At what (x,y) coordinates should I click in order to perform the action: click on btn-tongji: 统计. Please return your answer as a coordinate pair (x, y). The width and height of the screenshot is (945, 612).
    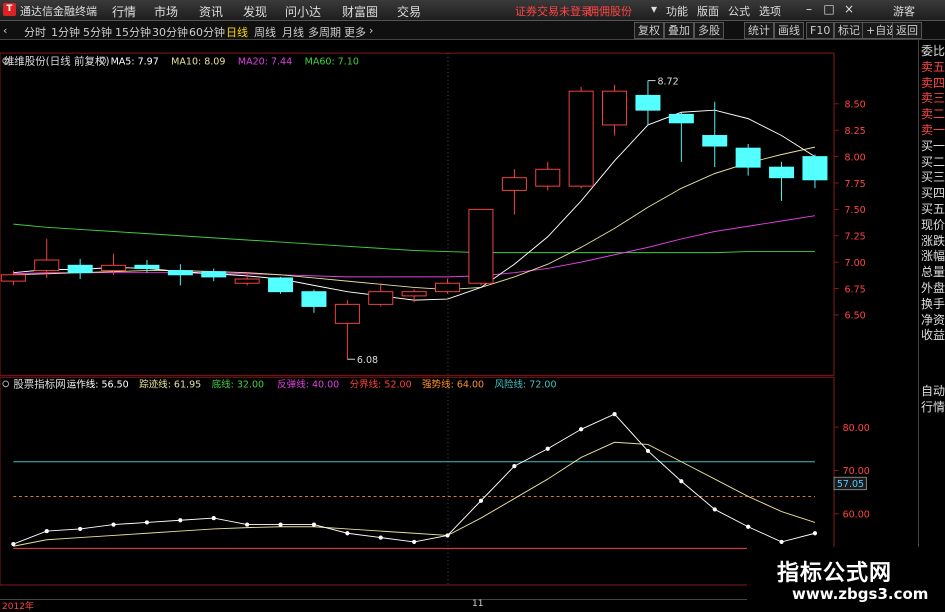
    Looking at the image, I should click on (759, 30).